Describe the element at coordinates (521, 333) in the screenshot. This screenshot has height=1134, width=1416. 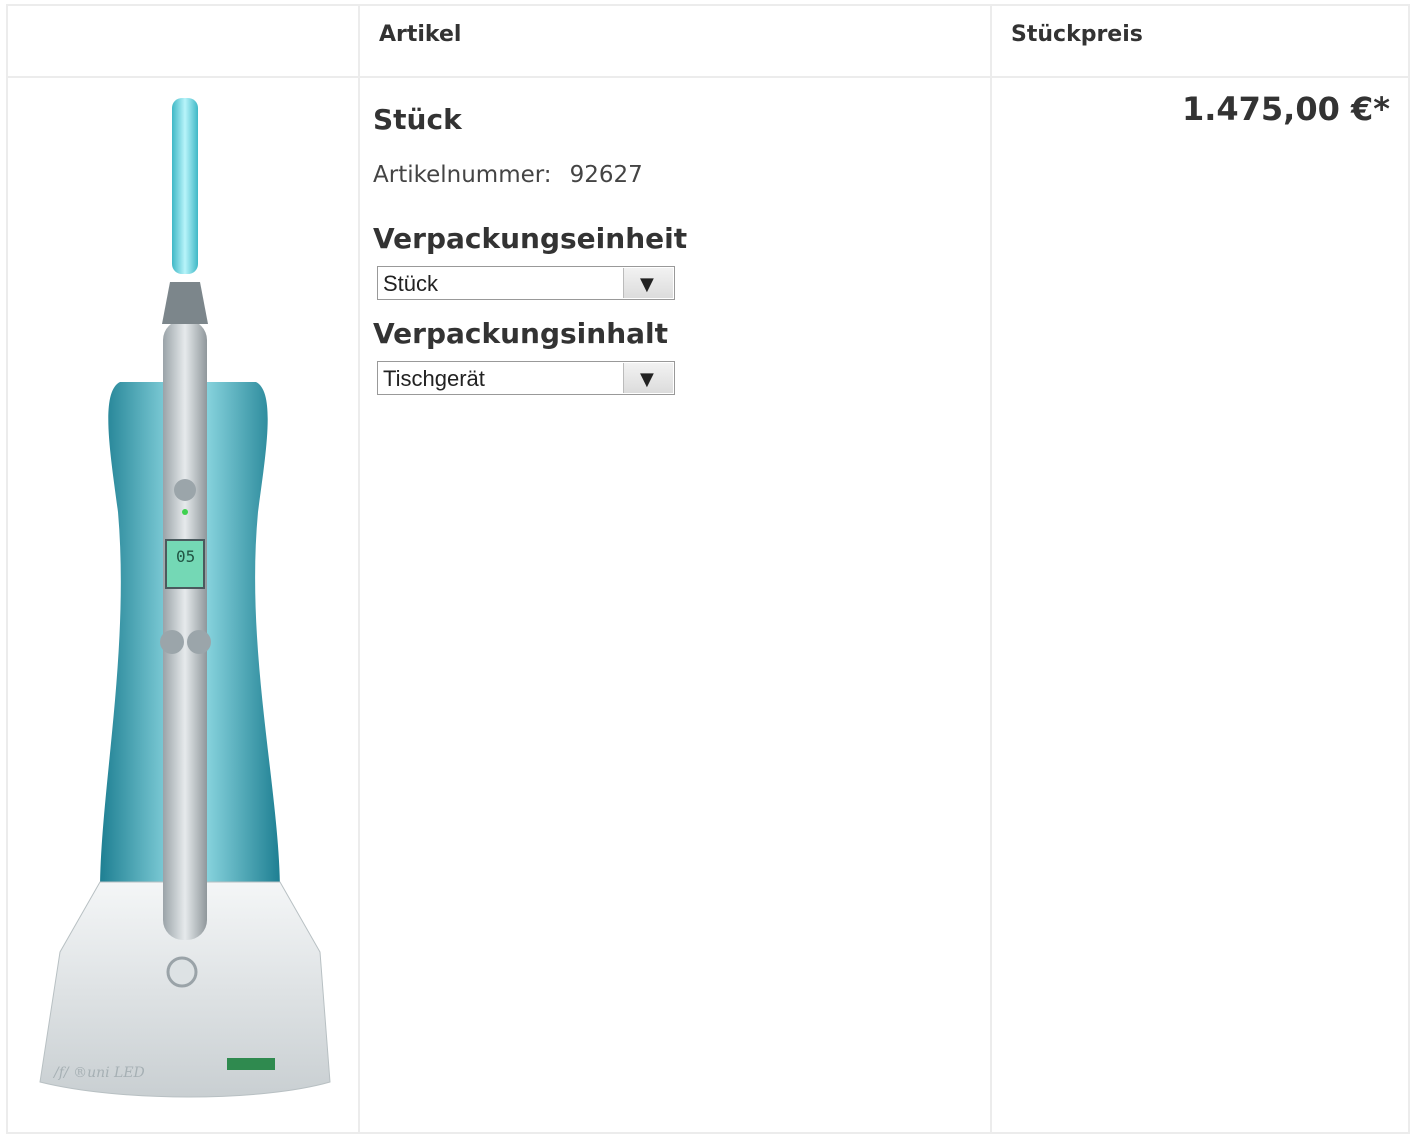
I see `packaging-content-label: Verpackungsinhalt` at that location.